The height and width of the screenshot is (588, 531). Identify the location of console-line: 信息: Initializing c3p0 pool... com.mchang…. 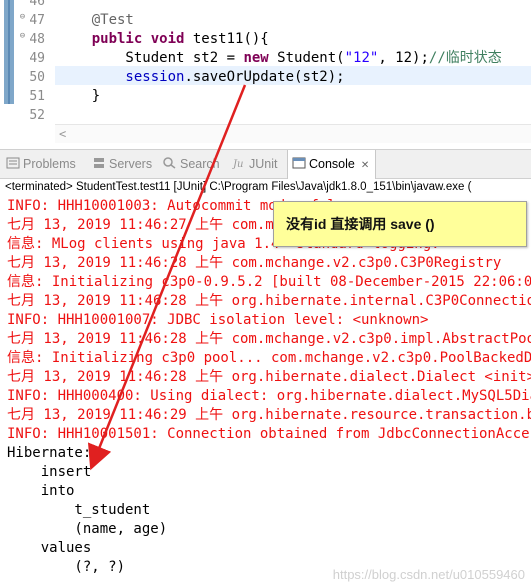
(269, 358).